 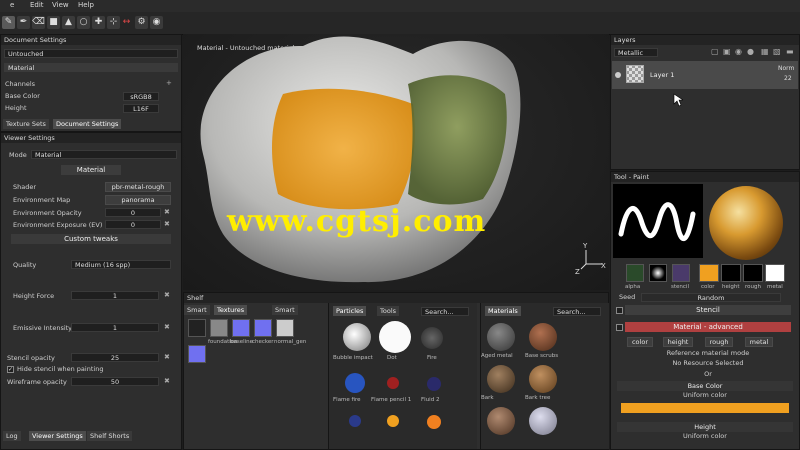 What do you see at coordinates (115, 327) in the screenshot?
I see `emissive-slider: 1` at bounding box center [115, 327].